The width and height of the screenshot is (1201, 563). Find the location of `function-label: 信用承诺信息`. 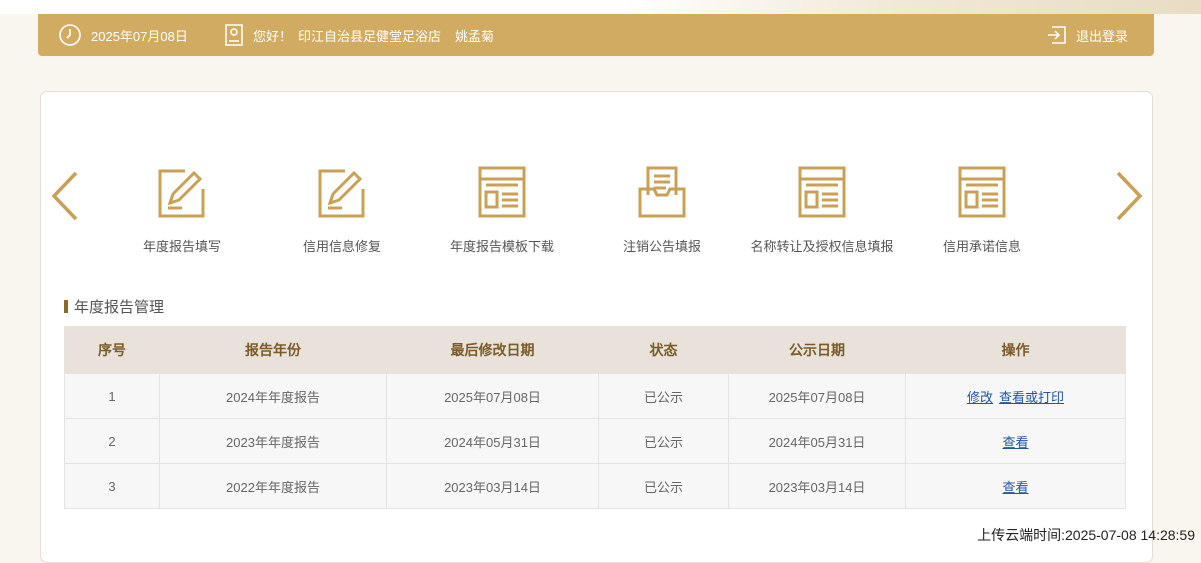

function-label: 信用承诺信息 is located at coordinates (981, 246).